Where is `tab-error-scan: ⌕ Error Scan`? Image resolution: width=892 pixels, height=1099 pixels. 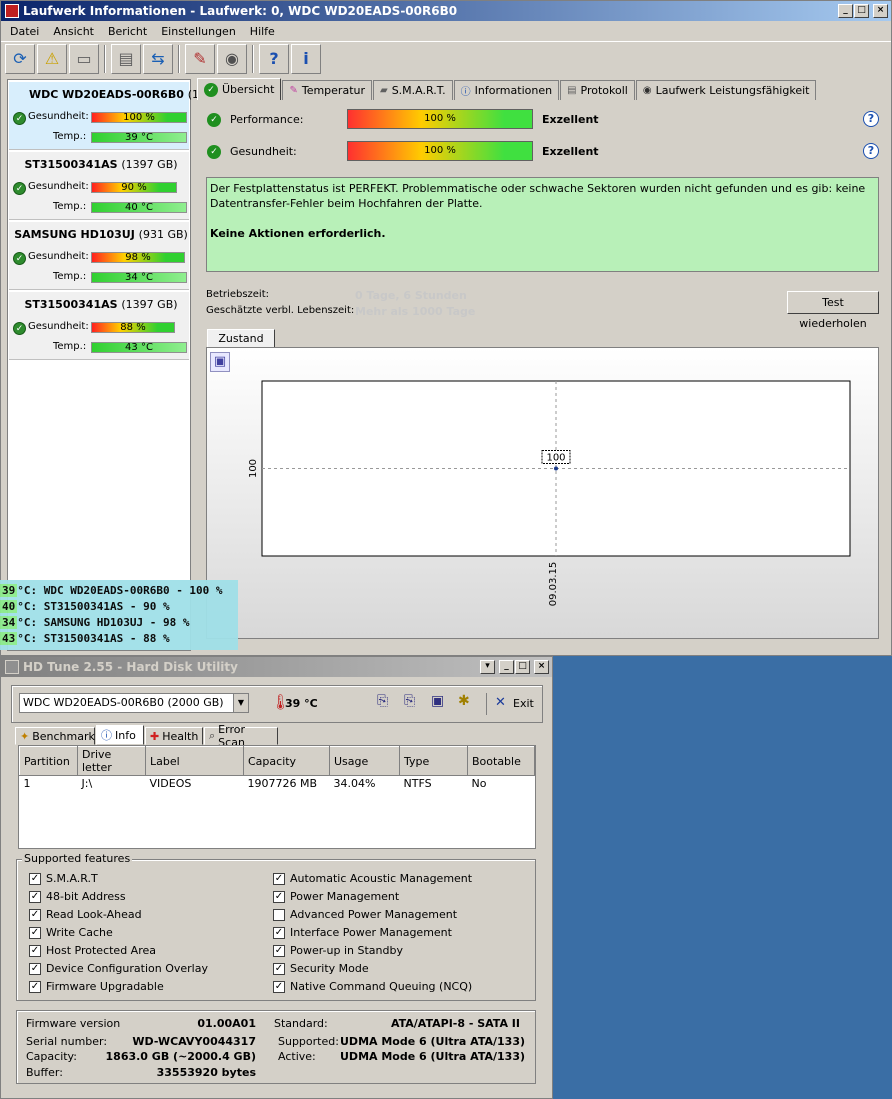
tab-error-scan: ⌕ Error Scan is located at coordinates (241, 736).